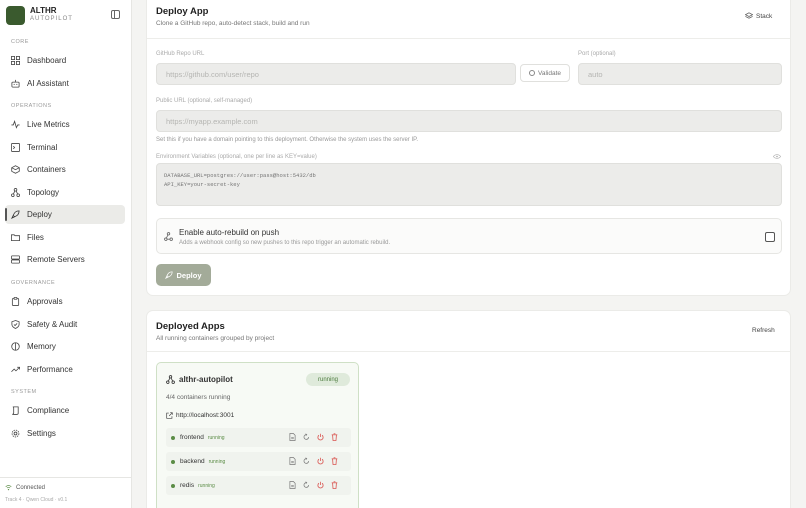 The width and height of the screenshot is (806, 508). Describe the element at coordinates (15, 214) in the screenshot. I see `rocket-icon` at that location.